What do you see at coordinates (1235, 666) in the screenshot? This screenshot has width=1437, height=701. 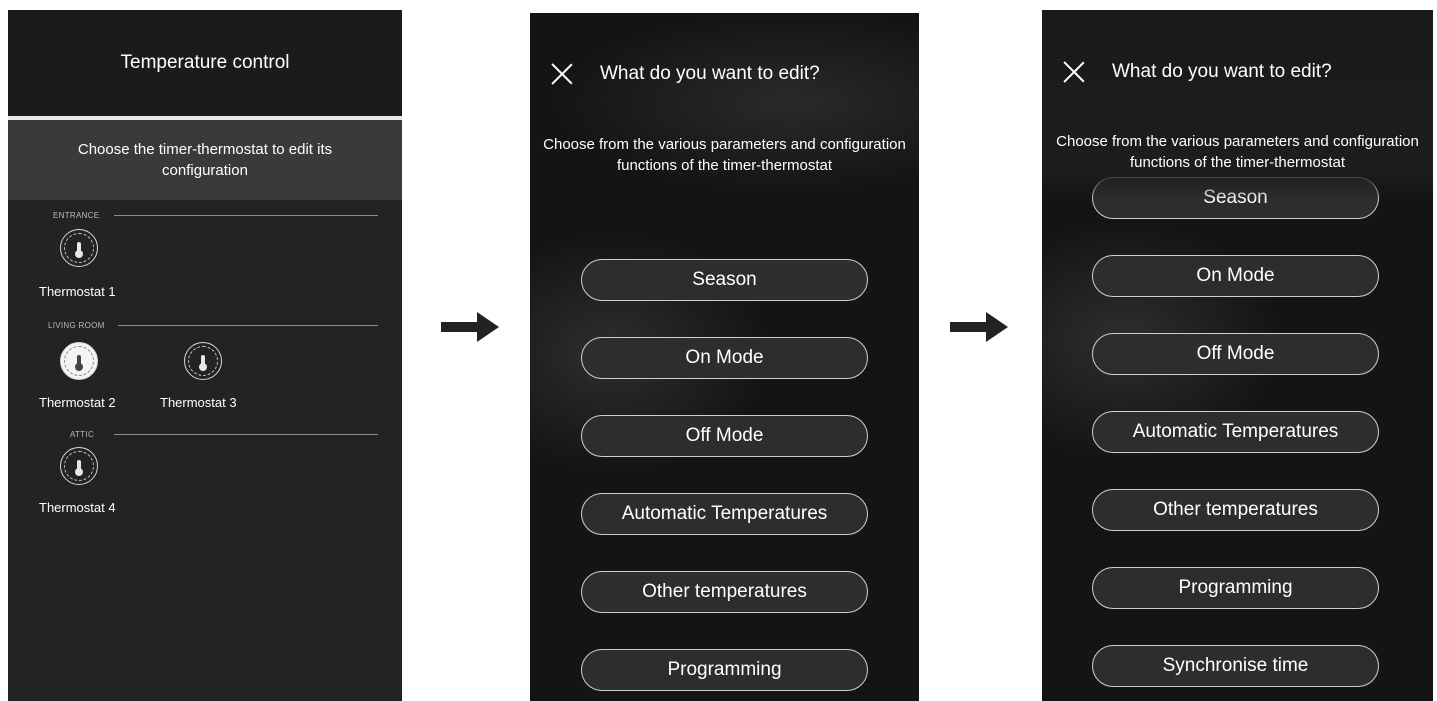 I see `option-synchronise-time-button: Synchronise time` at bounding box center [1235, 666].